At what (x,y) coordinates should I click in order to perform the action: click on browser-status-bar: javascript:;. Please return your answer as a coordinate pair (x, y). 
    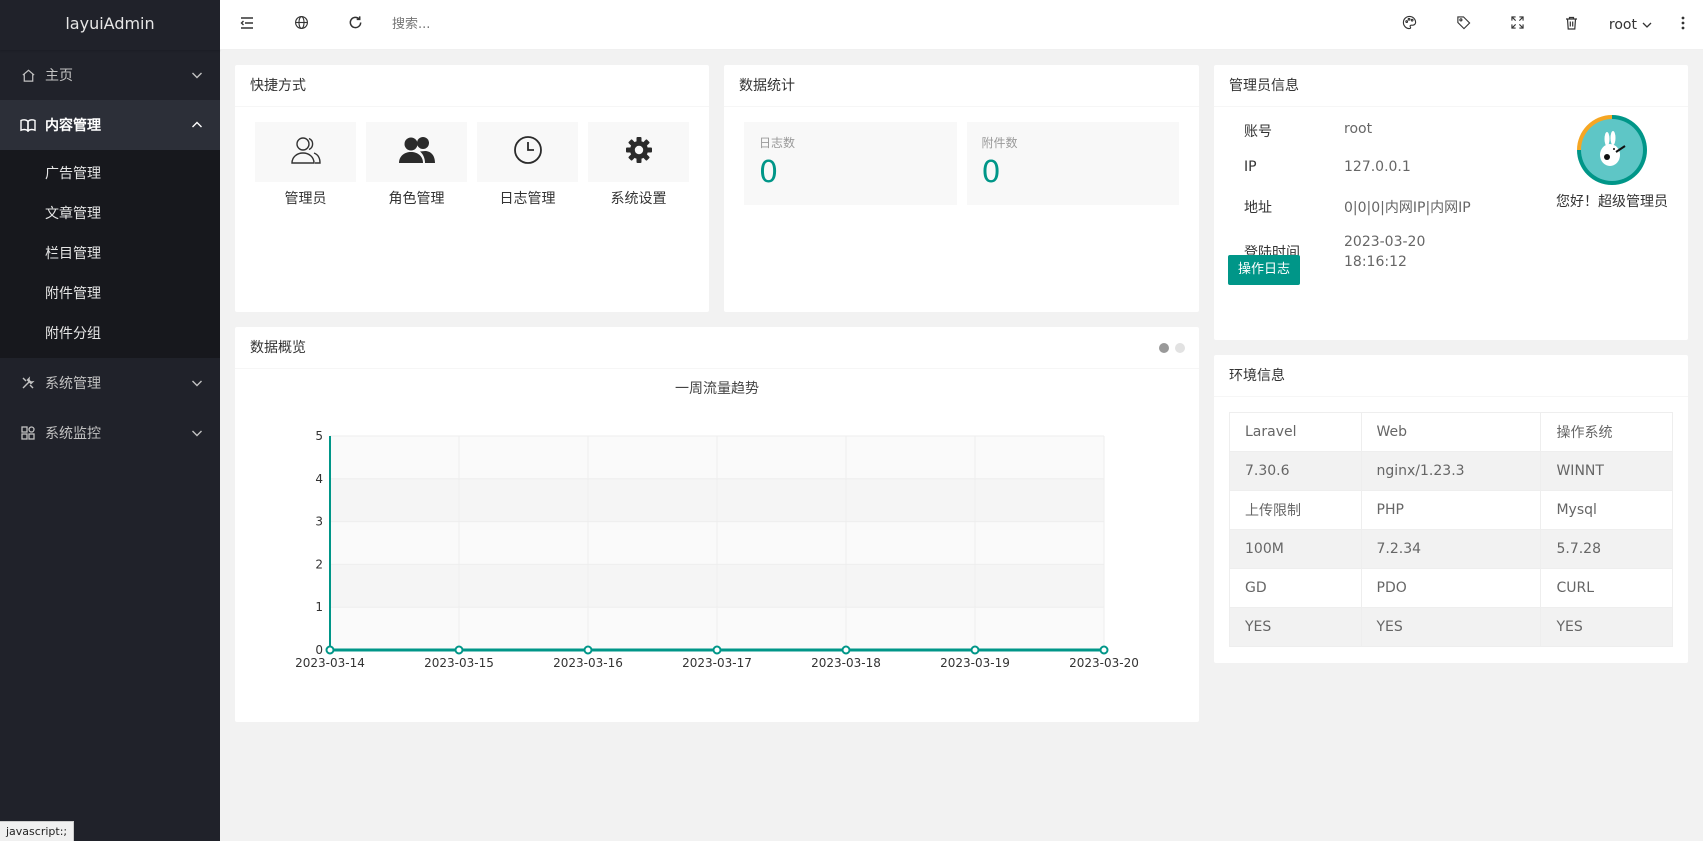
    Looking at the image, I should click on (37, 831).